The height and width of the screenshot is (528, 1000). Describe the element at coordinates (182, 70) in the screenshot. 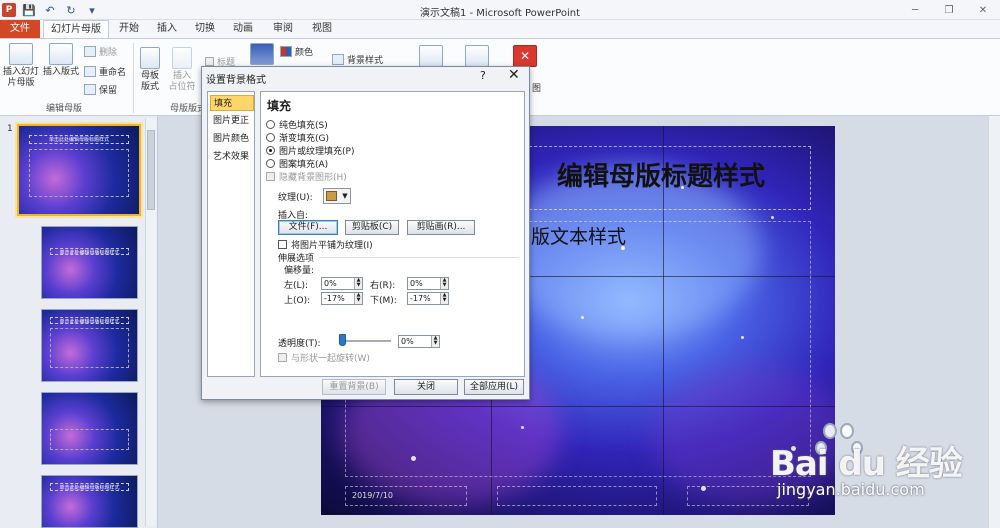

I see `insert-placeholder-button: 插入 占位符` at that location.